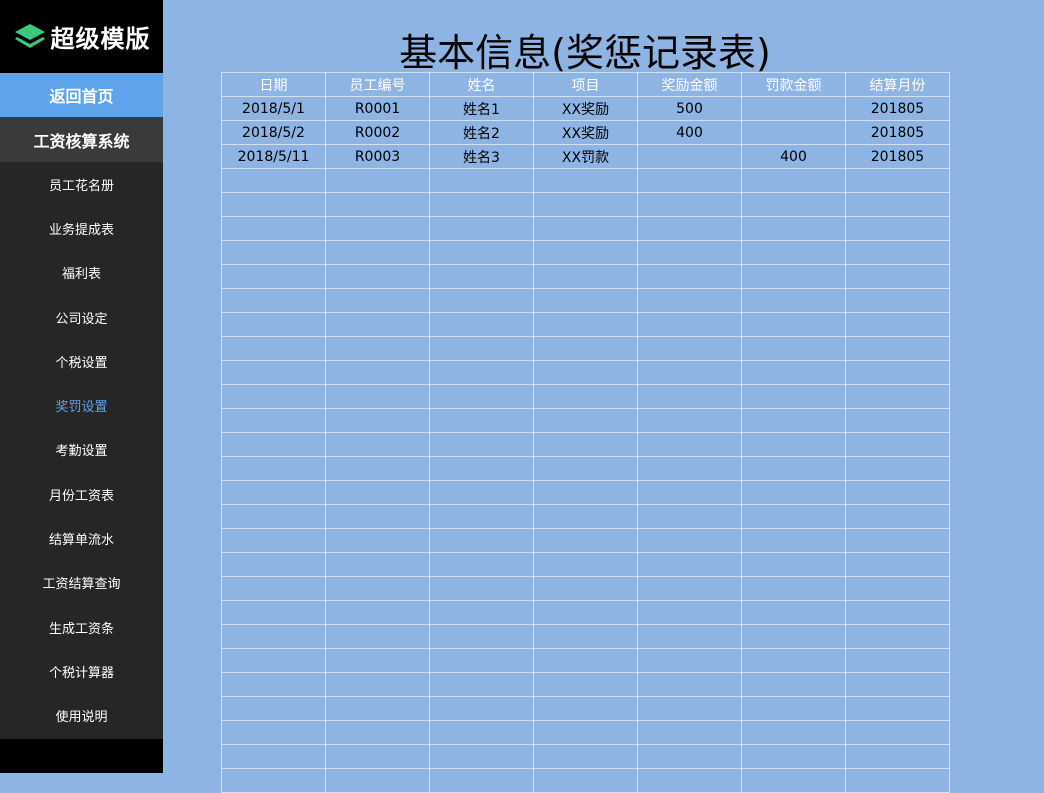 This screenshot has height=793, width=1044. I want to click on table-cell: R0001, so click(377, 108).